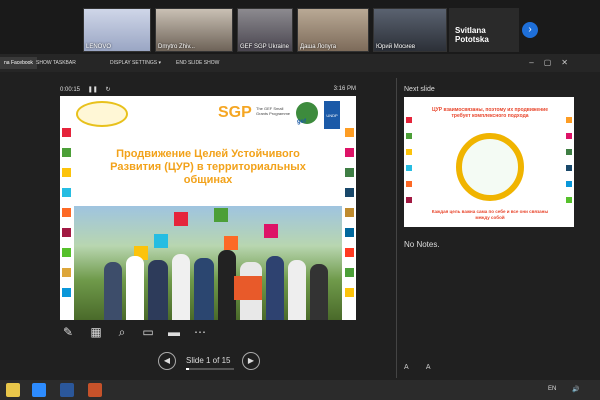 This screenshot has width=600, height=400. What do you see at coordinates (419, 89) in the screenshot?
I see `next-slide-label: Next slide` at bounding box center [419, 89].